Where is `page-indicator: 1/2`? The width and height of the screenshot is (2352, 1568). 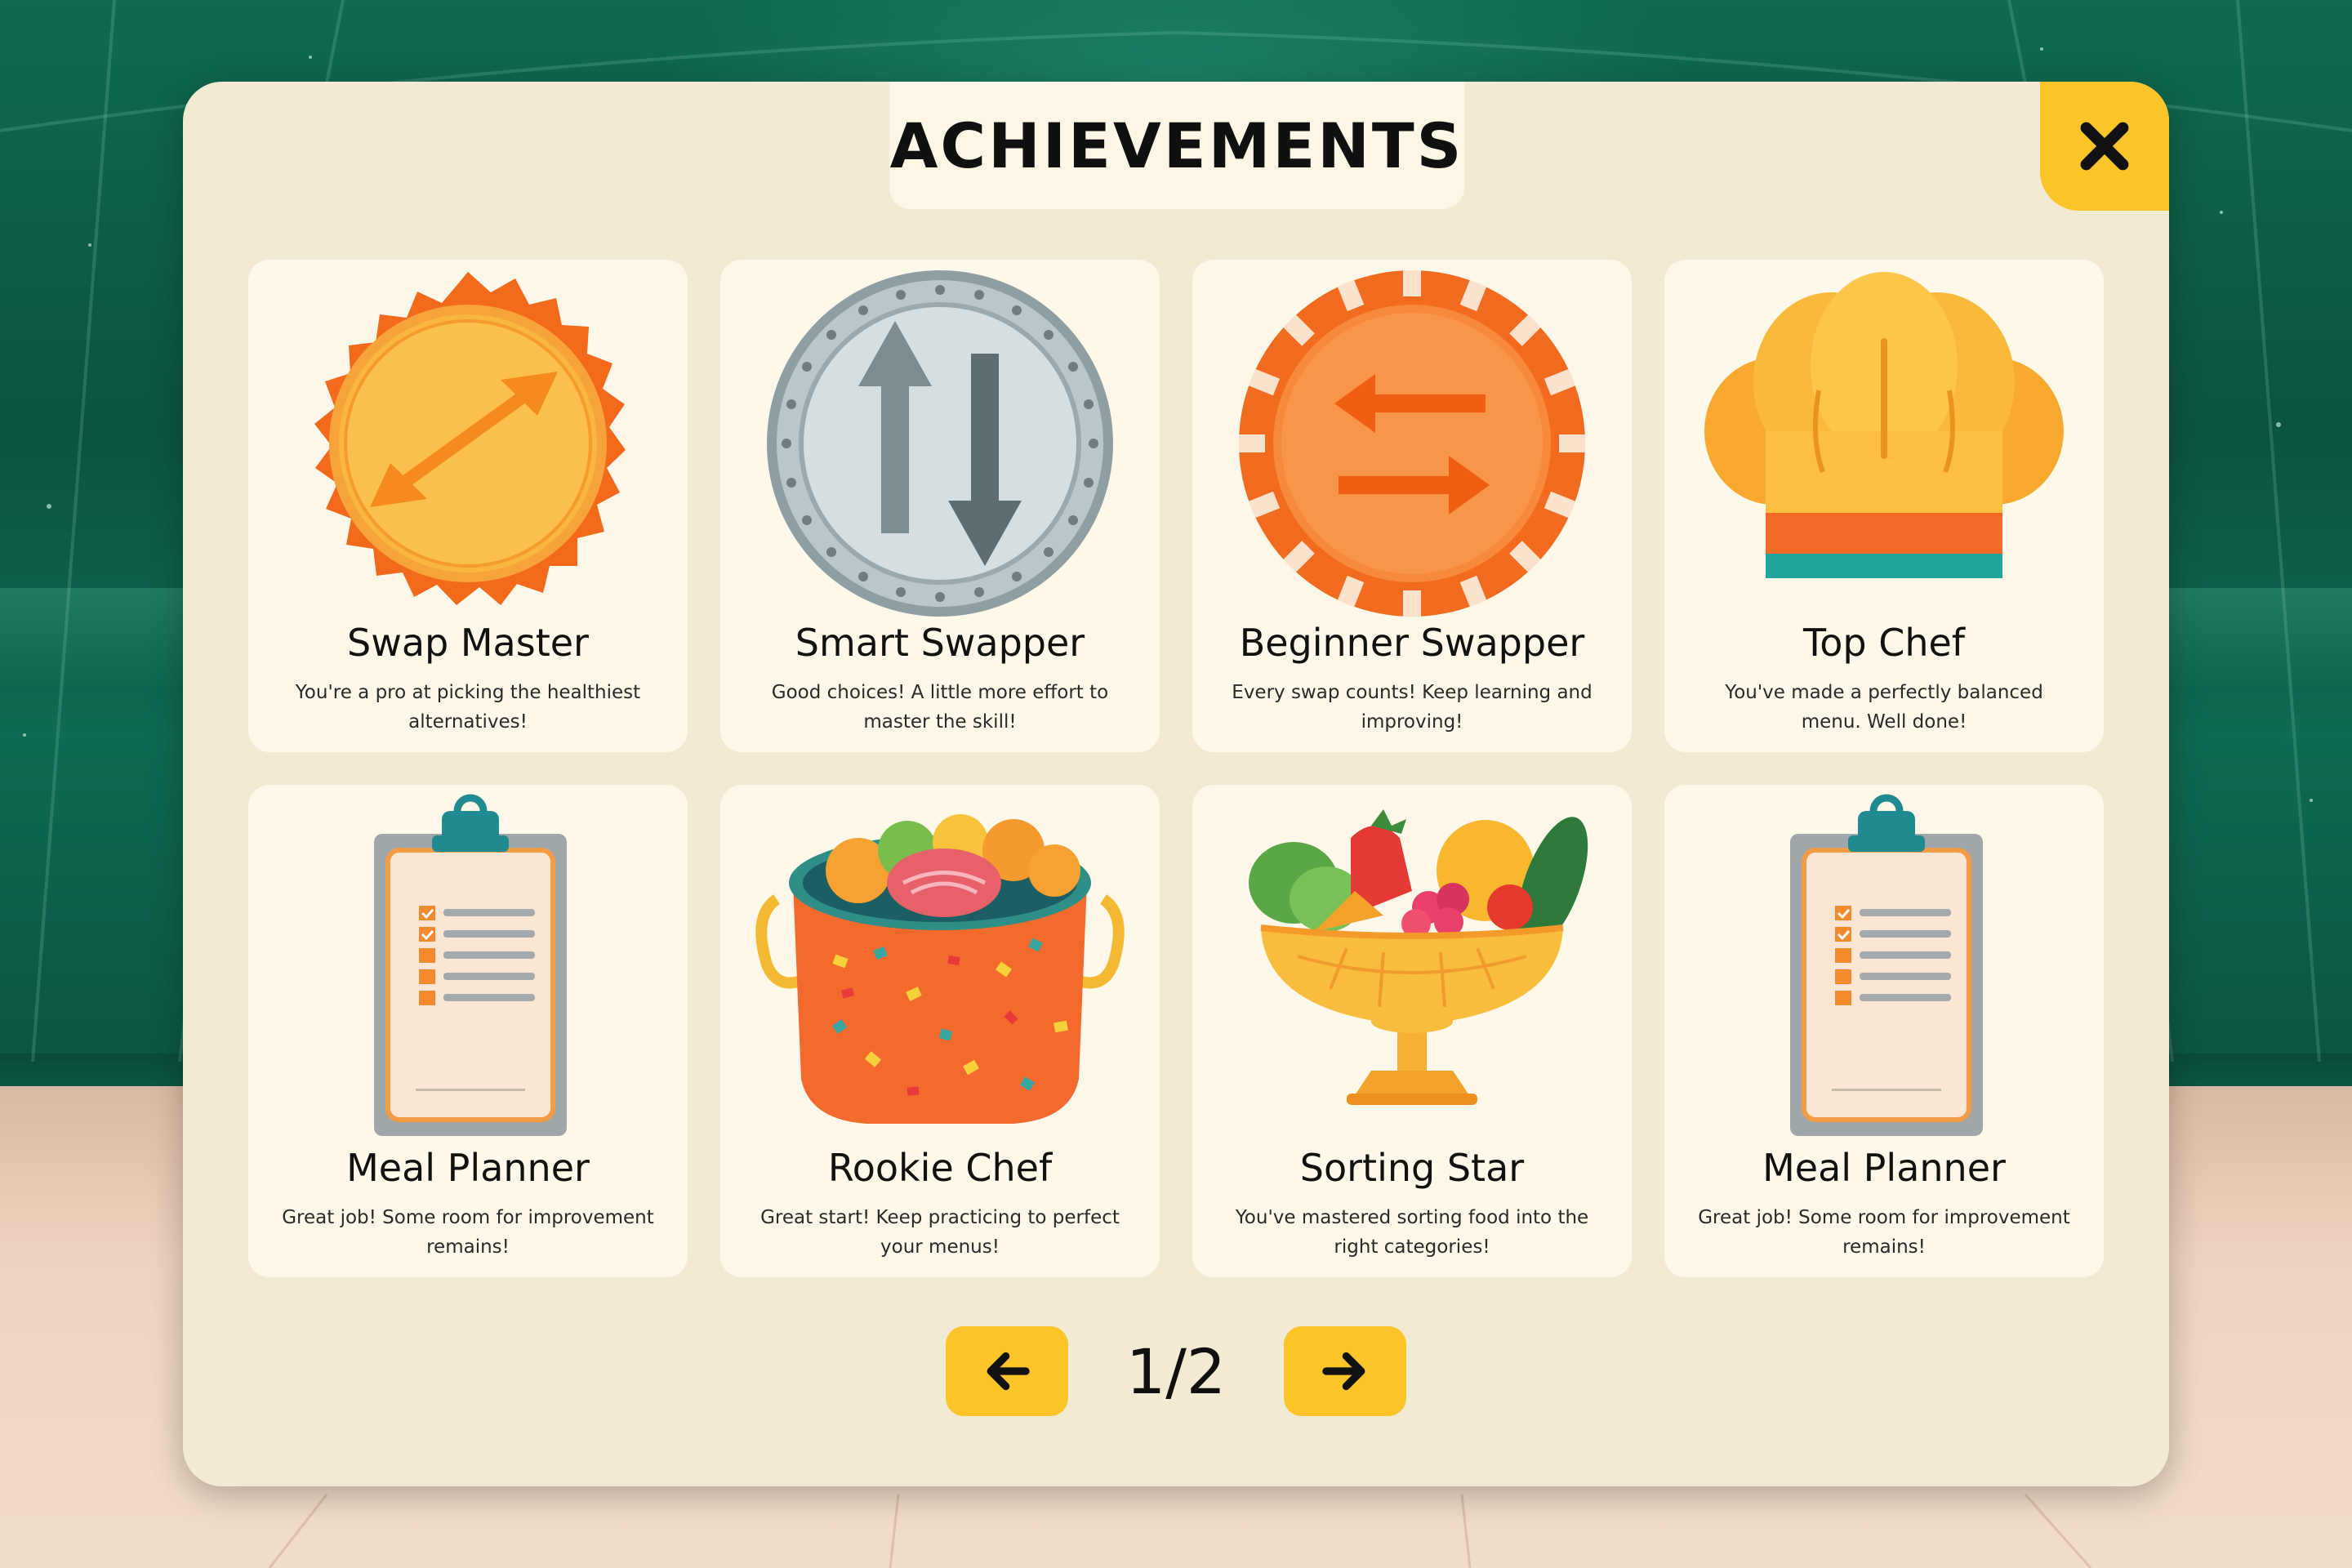
page-indicator: 1/2 is located at coordinates (1176, 1371).